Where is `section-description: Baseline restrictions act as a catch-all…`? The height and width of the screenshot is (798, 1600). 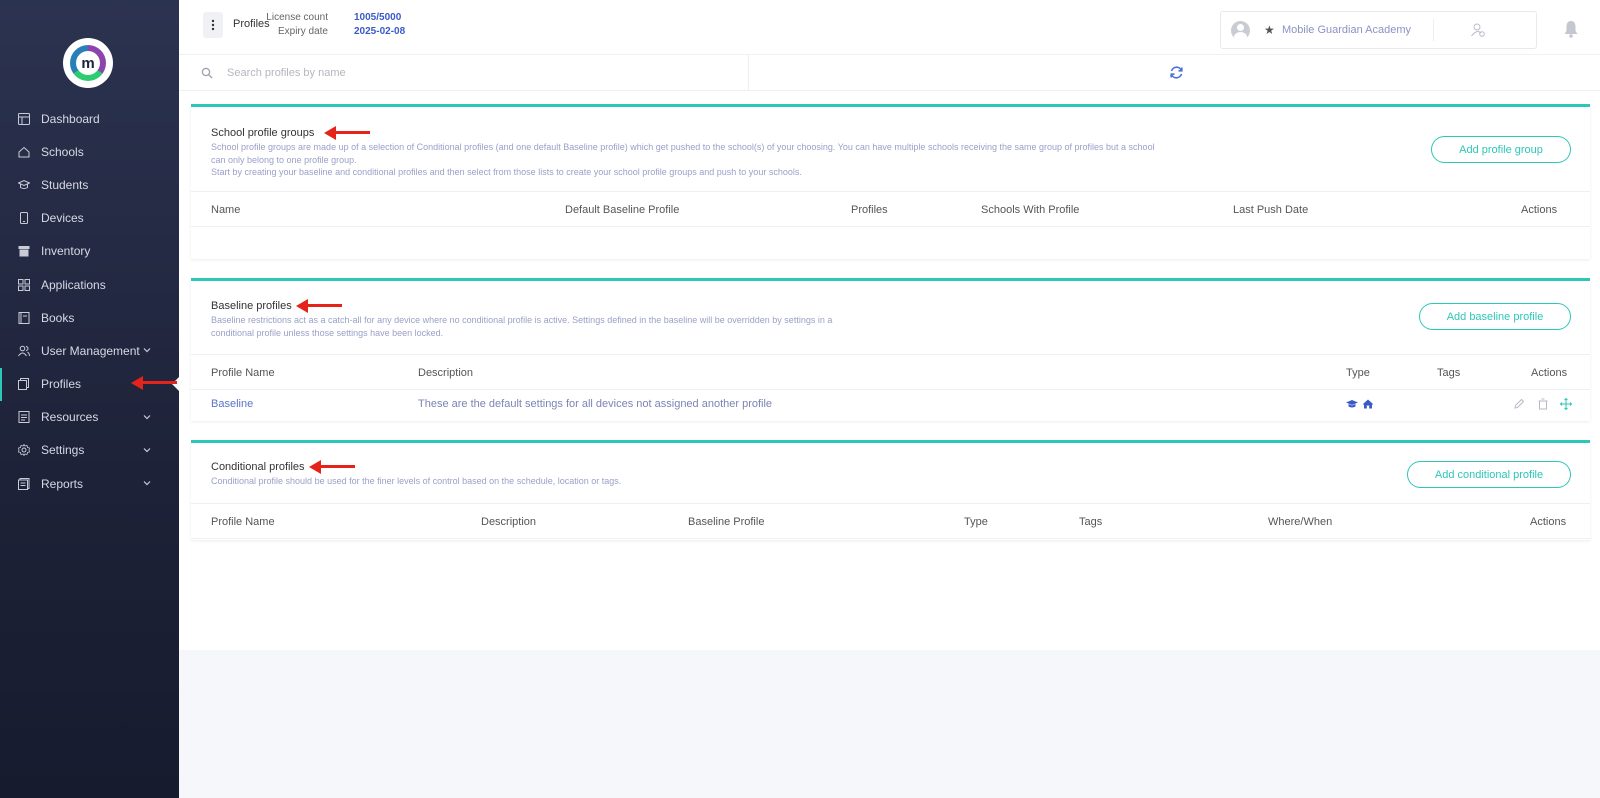 section-description: Baseline restrictions act as a catch-all… is located at coordinates (522, 326).